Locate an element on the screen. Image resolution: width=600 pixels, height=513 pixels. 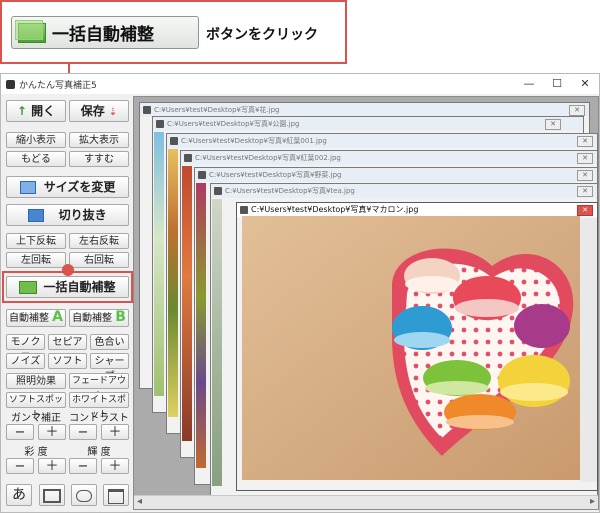
scroll-left-icon: ◂ is located at coordinates (139, 501).